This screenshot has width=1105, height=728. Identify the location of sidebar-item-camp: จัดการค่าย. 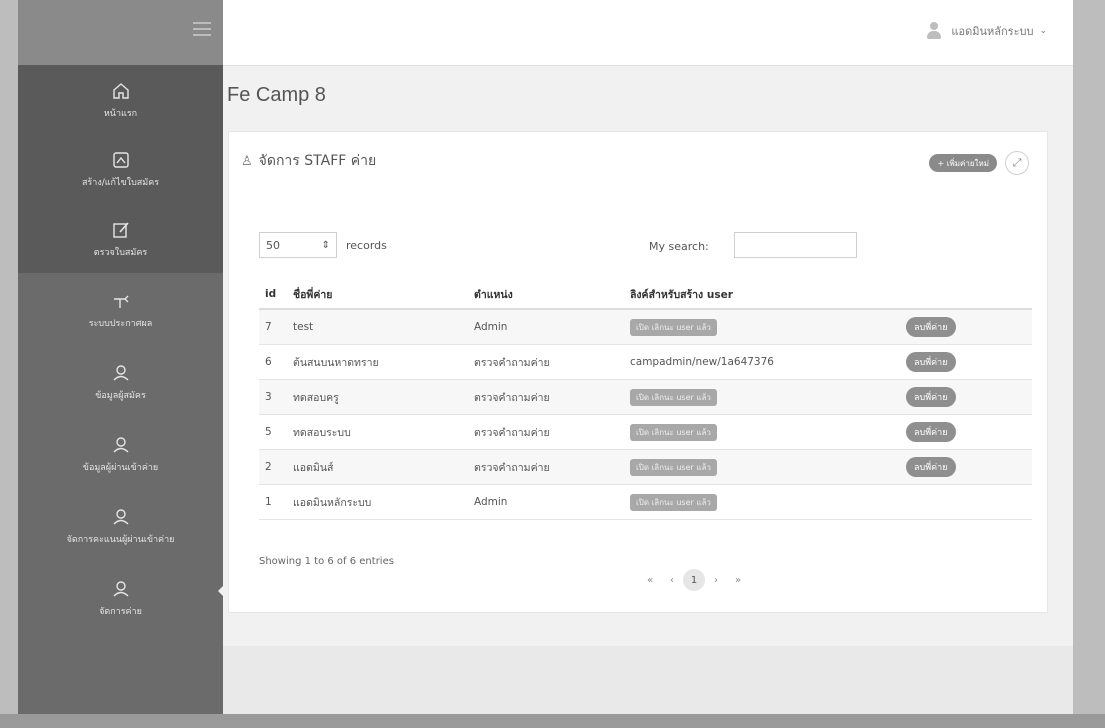
(120, 597).